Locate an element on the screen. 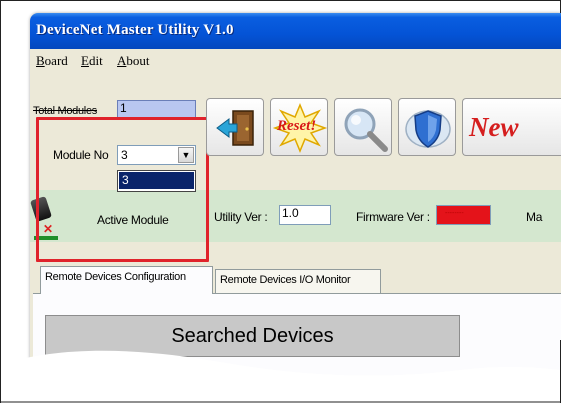  total-modules-label: Total Modules is located at coordinates (65, 111).